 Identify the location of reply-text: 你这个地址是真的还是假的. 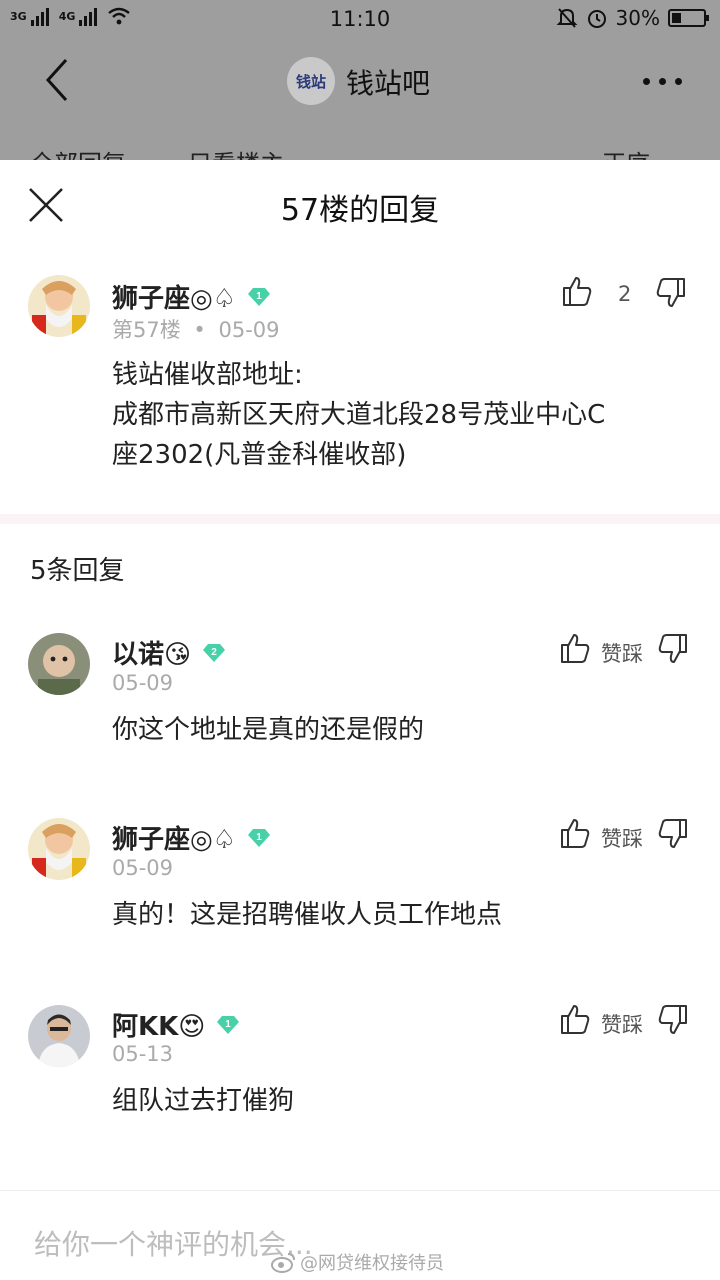
(268, 730).